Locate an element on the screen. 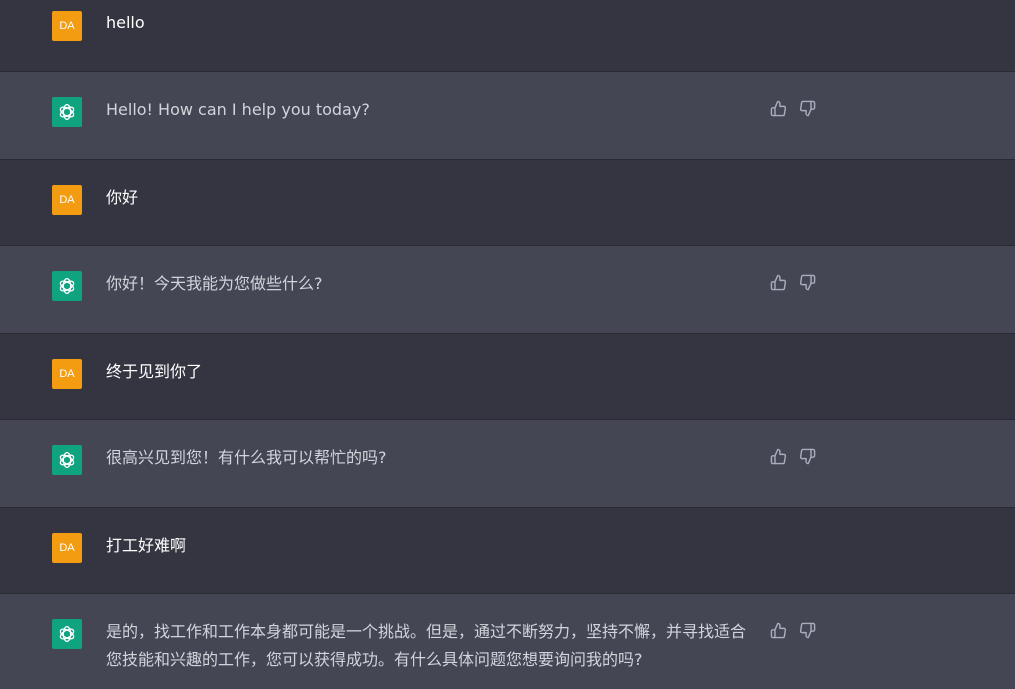 This screenshot has width=1015, height=689. message-row-assistant: 很高兴见到您！有什么我可以帮忙的吗? is located at coordinates (507, 464).